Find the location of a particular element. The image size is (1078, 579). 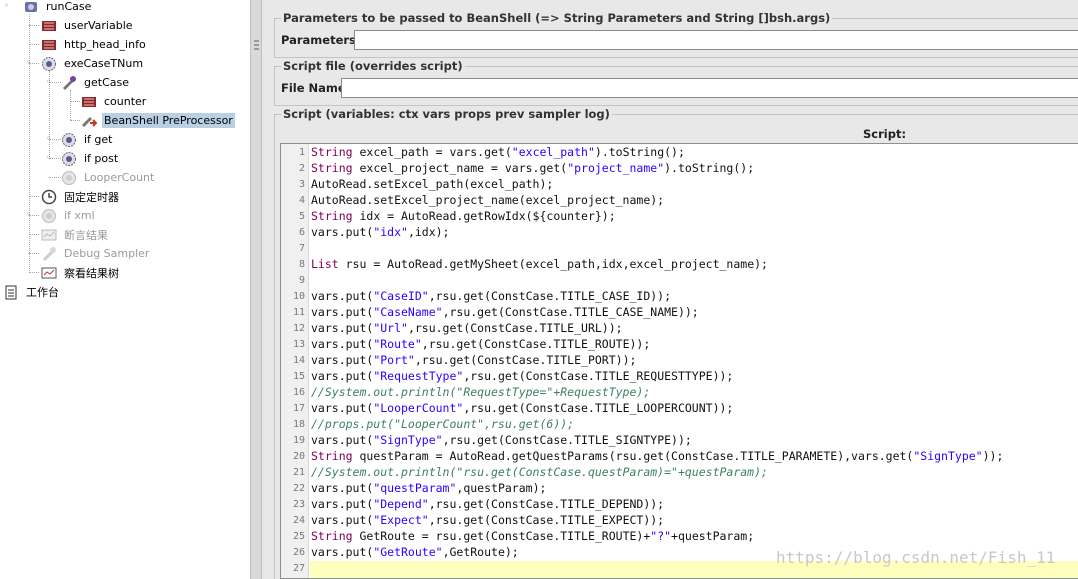

expand-toggle-if-get: ◦ is located at coordinates (50, 139).